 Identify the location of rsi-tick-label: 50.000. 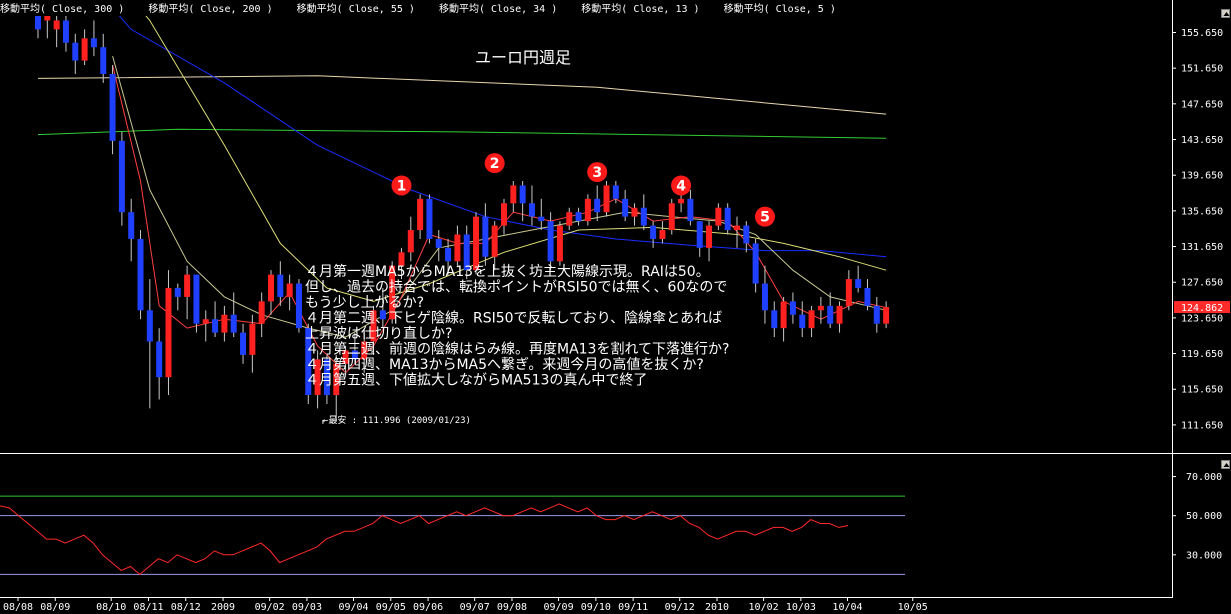
(1204, 516).